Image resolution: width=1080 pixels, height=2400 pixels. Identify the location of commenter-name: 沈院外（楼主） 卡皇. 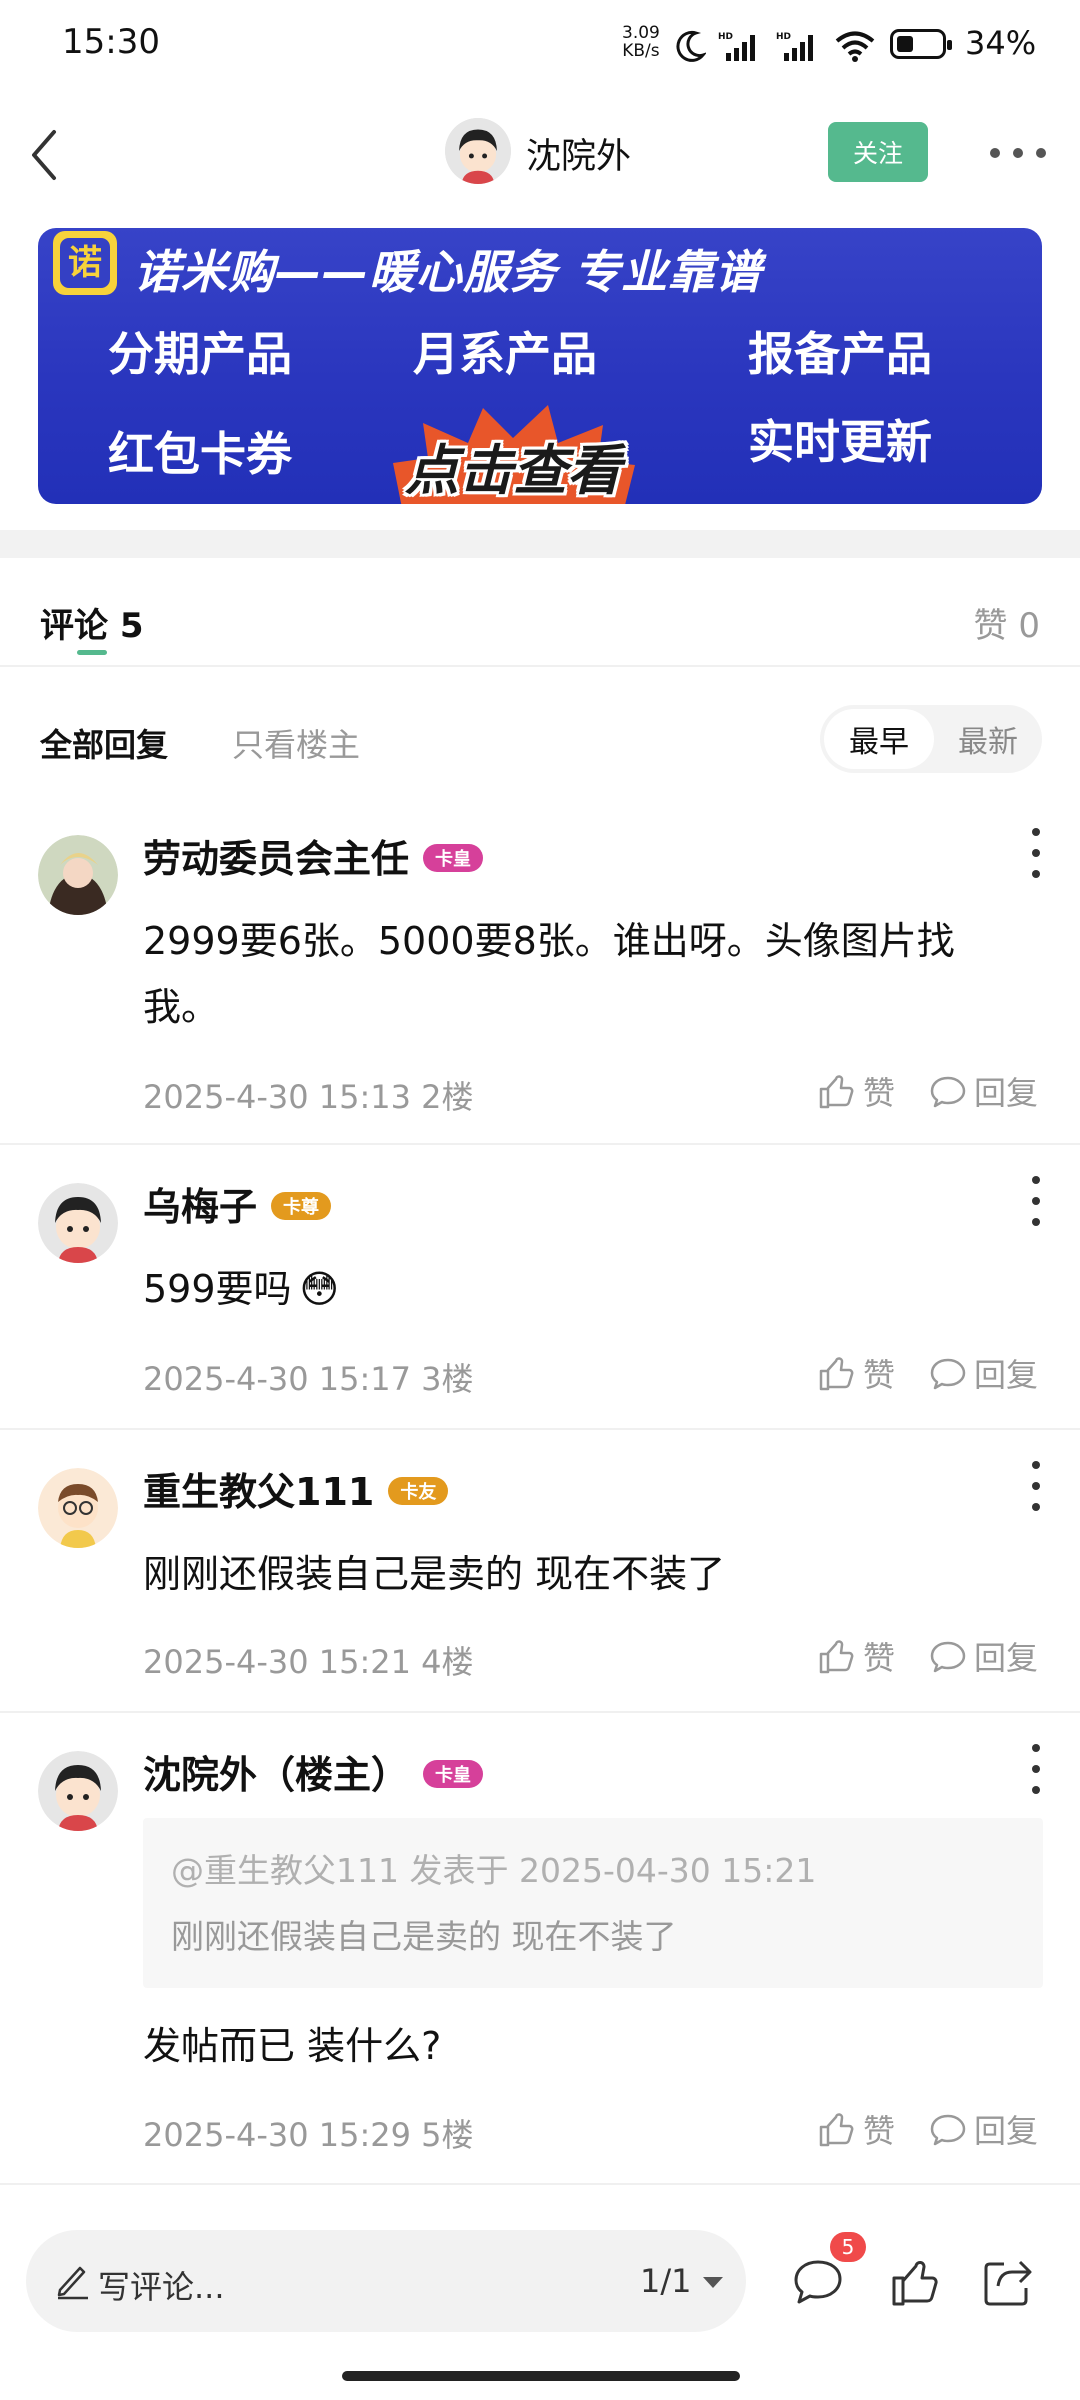
(313, 1771).